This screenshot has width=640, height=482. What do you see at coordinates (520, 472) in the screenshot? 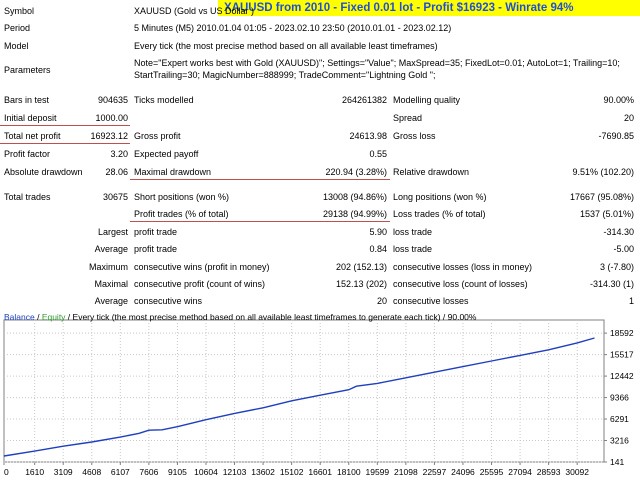
I see `x-tick-label: 27094` at bounding box center [520, 472].